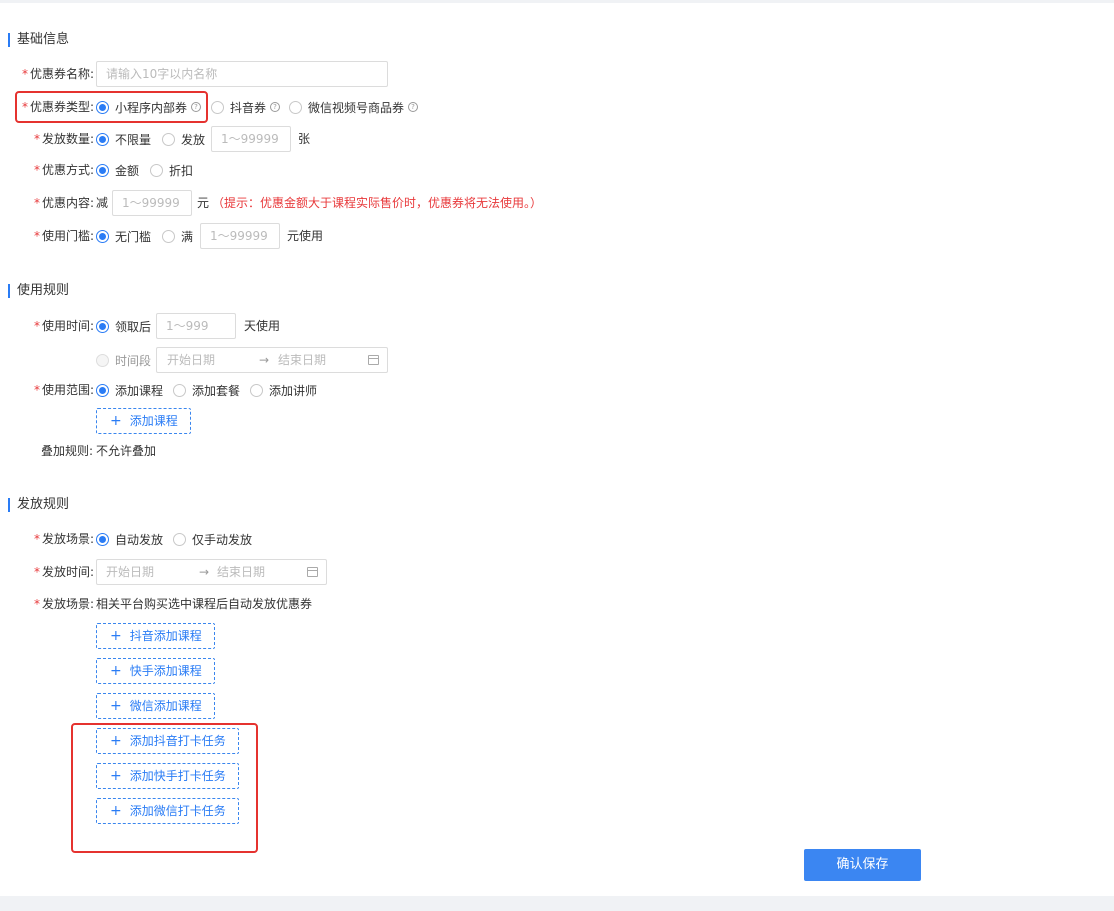 Image resolution: width=1114 pixels, height=911 pixels. Describe the element at coordinates (354, 107) in the screenshot. I see `type-radio-wechat-video: 微信视频号商品券?` at that location.